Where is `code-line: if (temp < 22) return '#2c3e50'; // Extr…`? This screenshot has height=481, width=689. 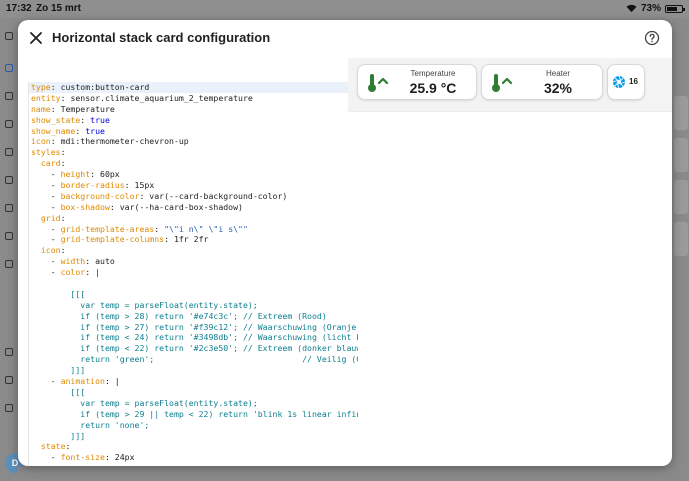 code-line: if (temp < 22) return '#2c3e50'; // Extr… is located at coordinates (193, 348).